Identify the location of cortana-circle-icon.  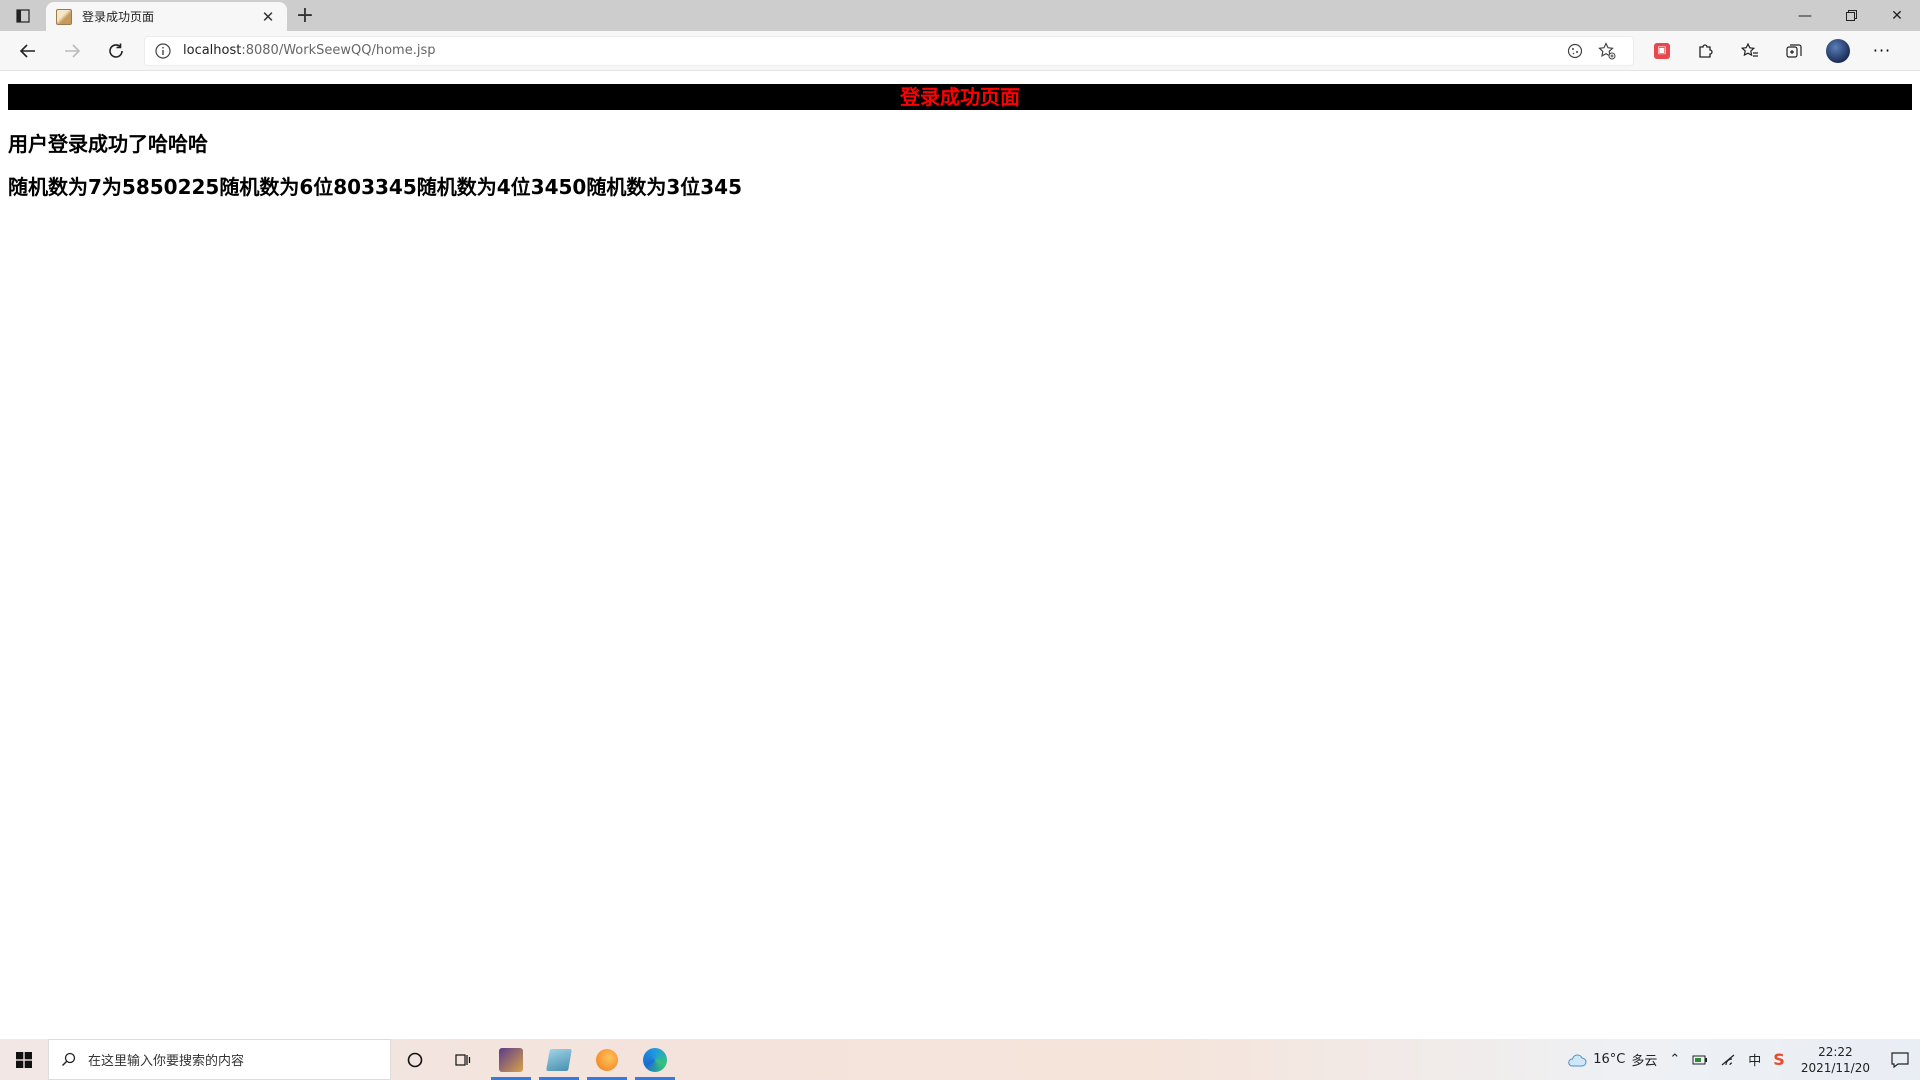
(415, 1059).